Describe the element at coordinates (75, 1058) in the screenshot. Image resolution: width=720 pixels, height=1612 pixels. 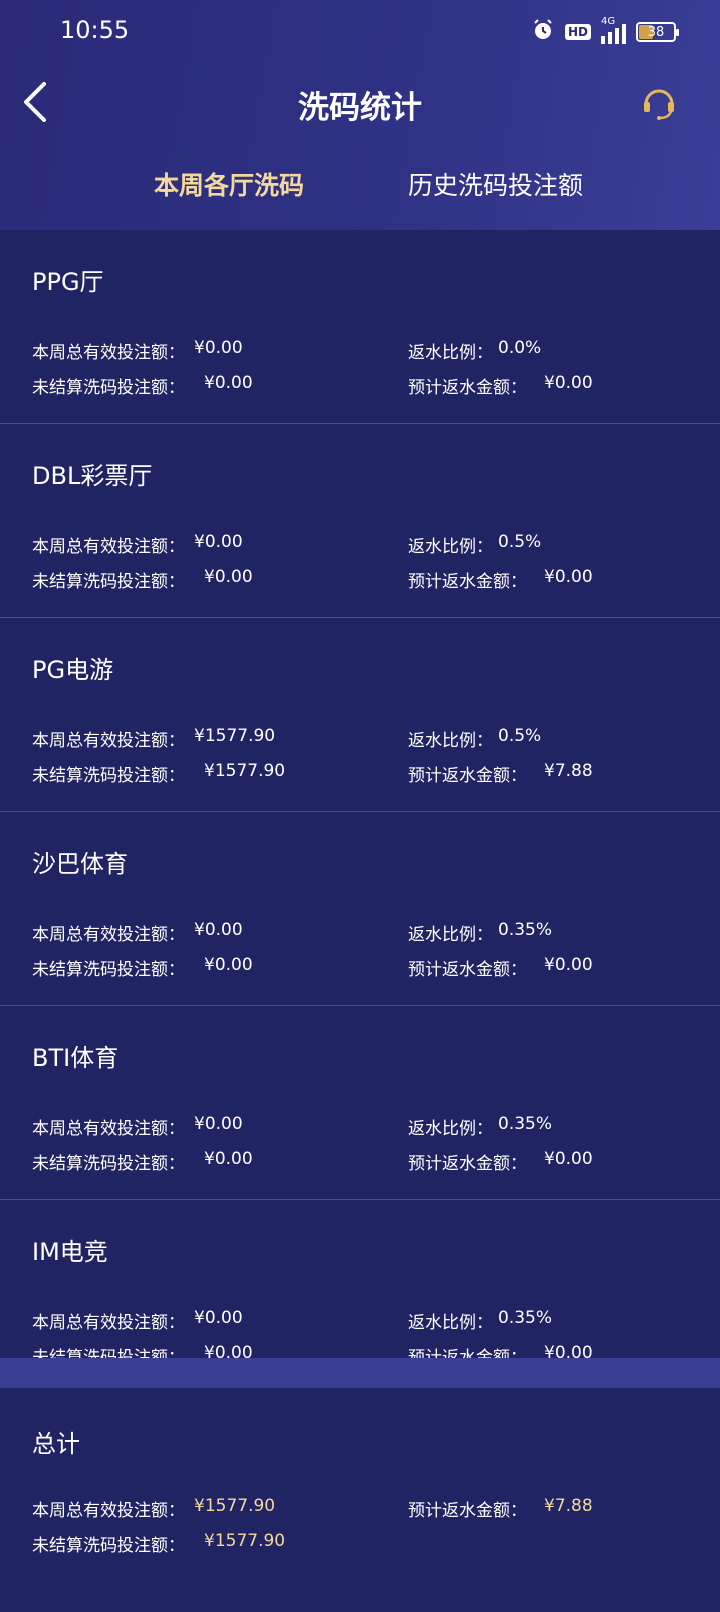
I see `hall-name: BTI体育` at that location.